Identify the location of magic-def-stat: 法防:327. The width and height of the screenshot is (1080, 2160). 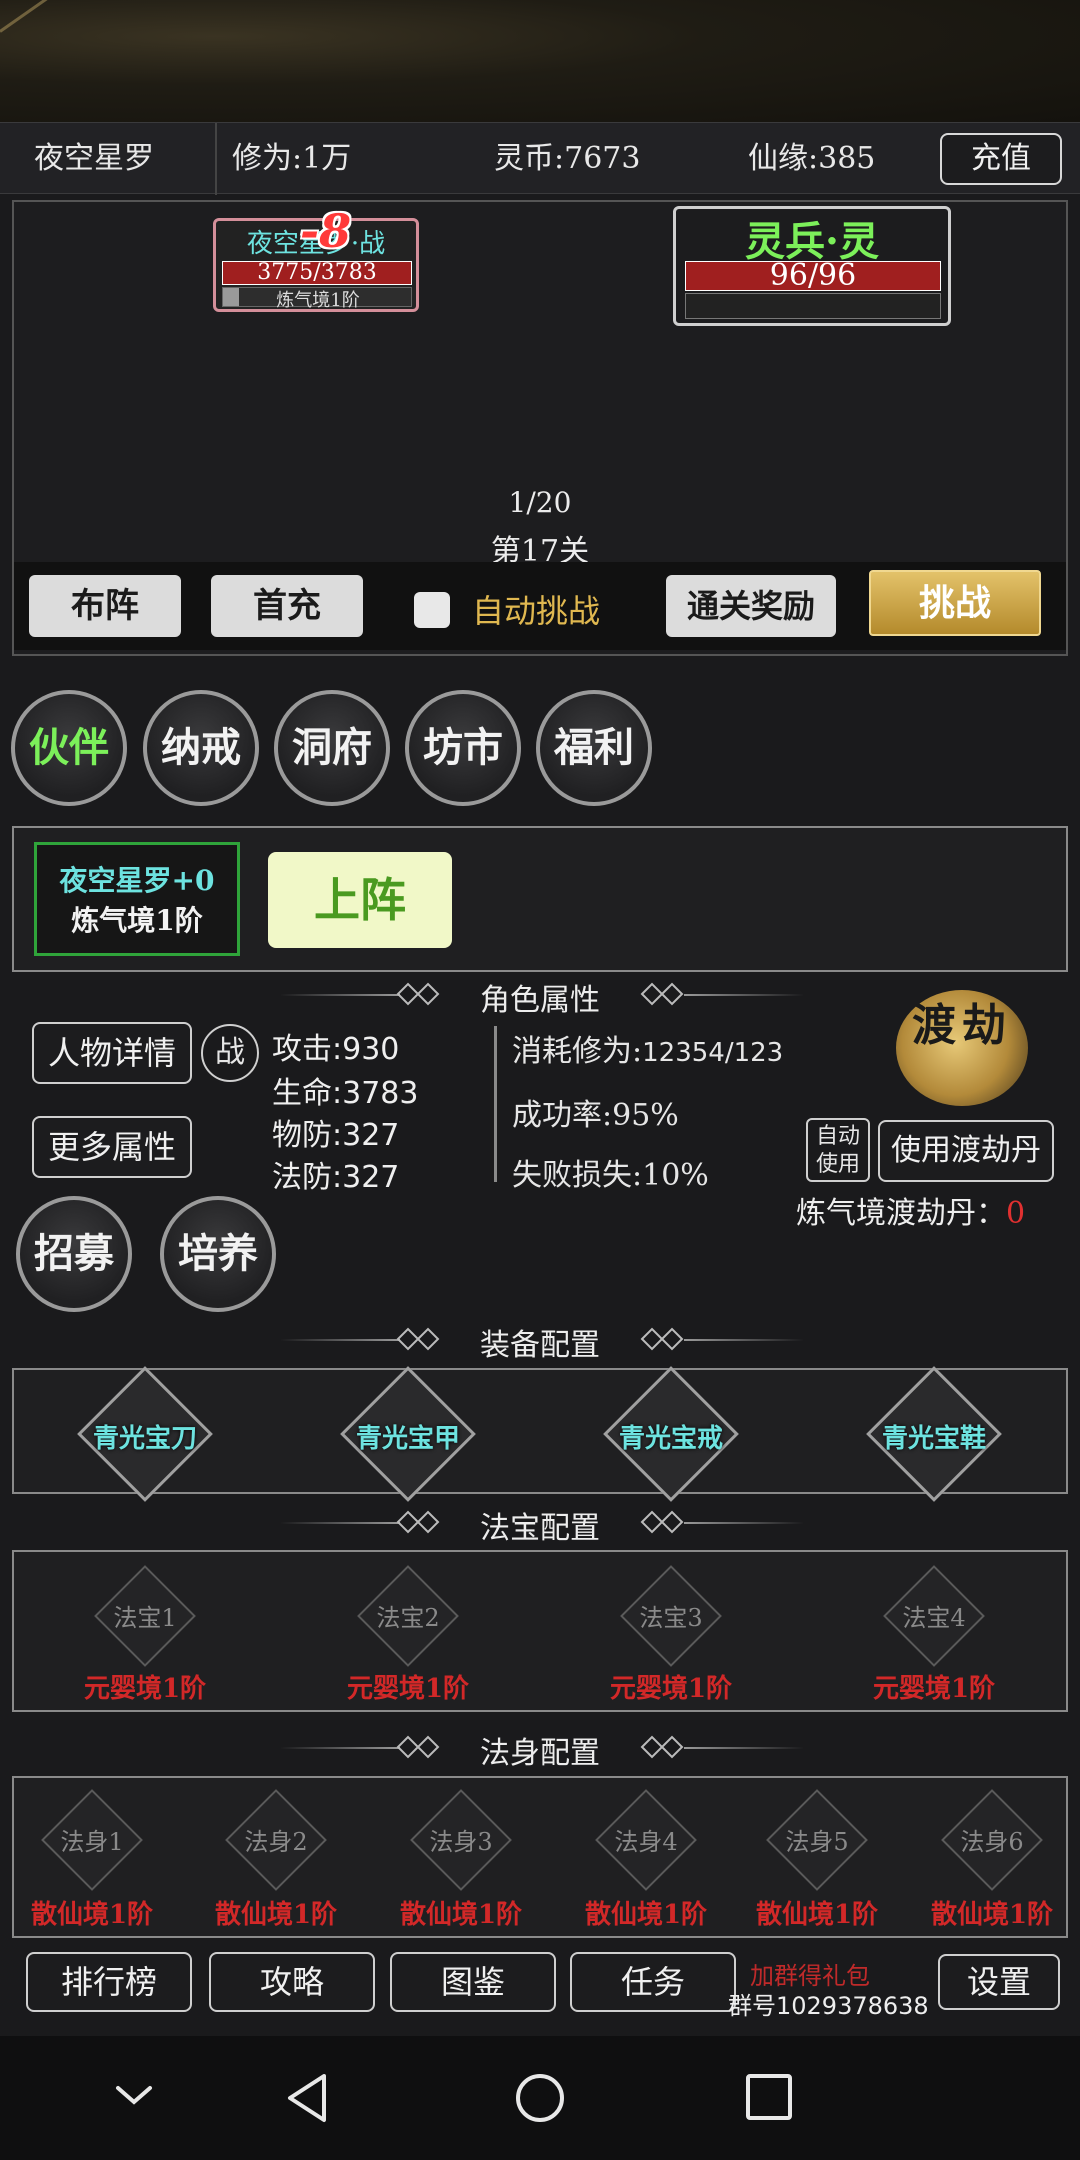
(336, 1177).